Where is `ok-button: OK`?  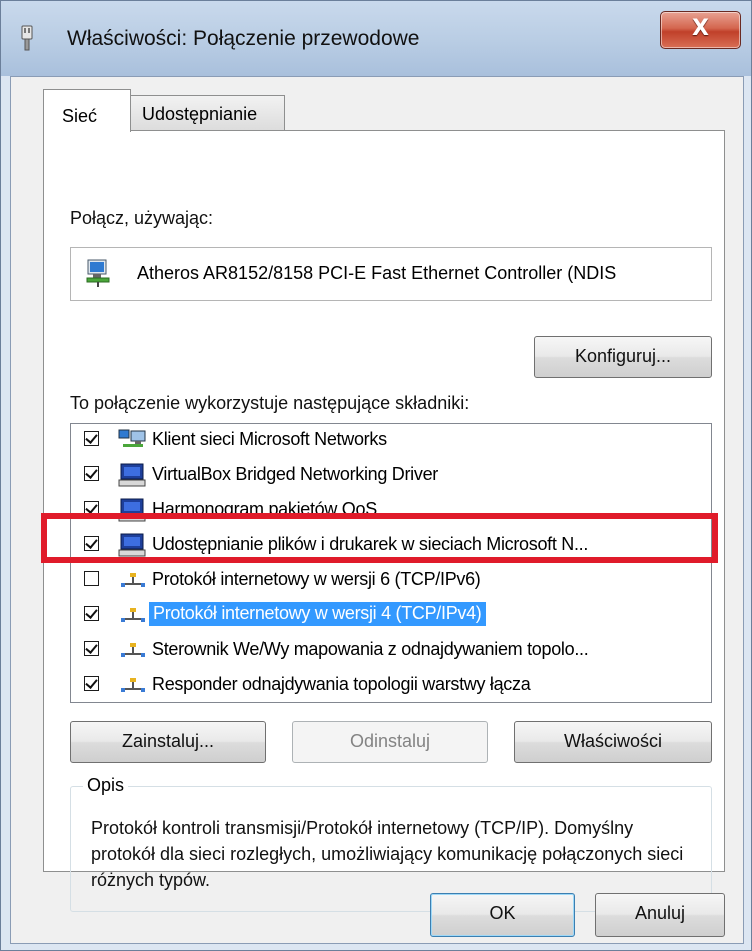
ok-button: OK is located at coordinates (502, 915).